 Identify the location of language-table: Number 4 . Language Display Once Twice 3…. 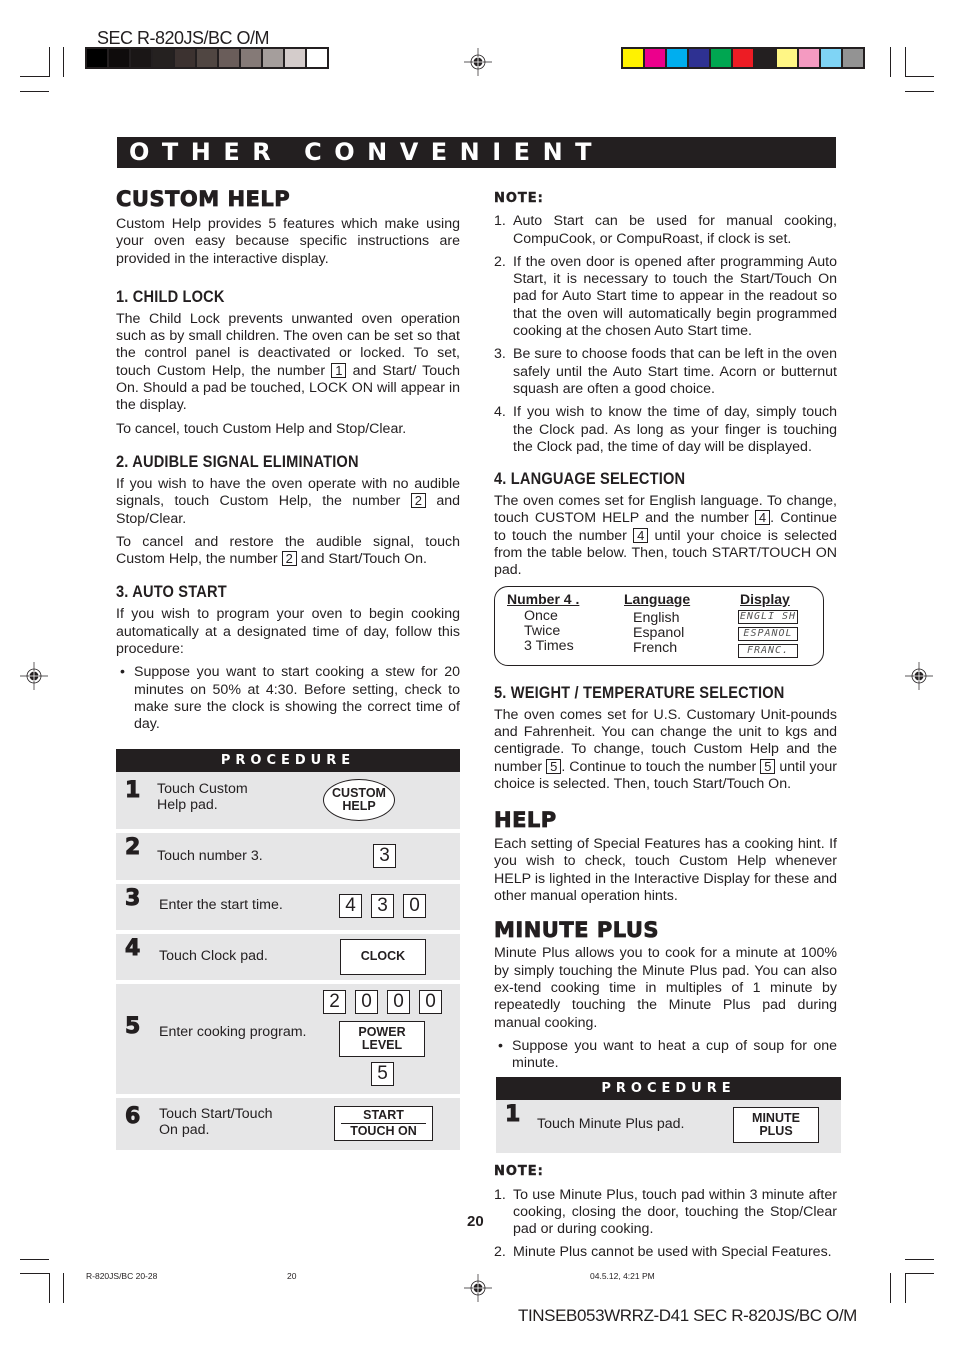
(659, 625).